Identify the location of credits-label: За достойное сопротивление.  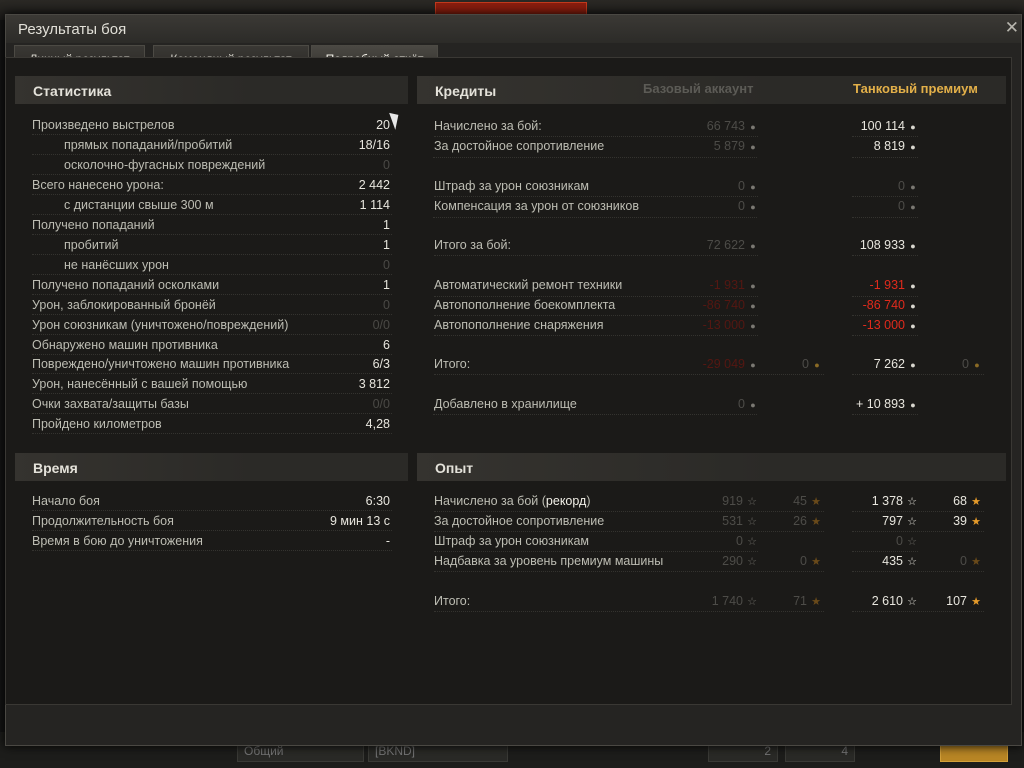
(519, 146).